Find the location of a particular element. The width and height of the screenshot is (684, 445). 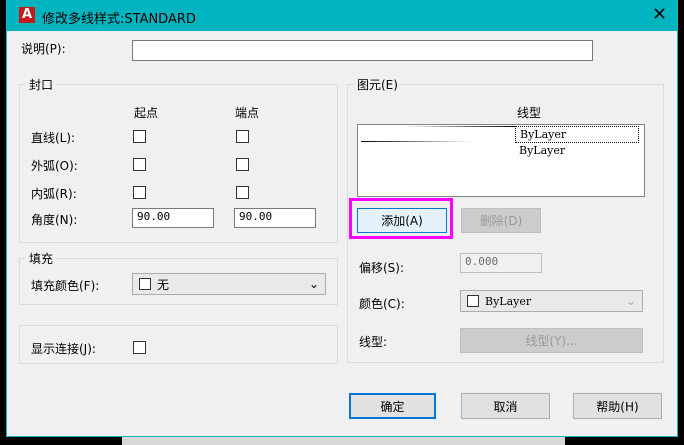

outer-arc-end-checkbox is located at coordinates (242, 164).